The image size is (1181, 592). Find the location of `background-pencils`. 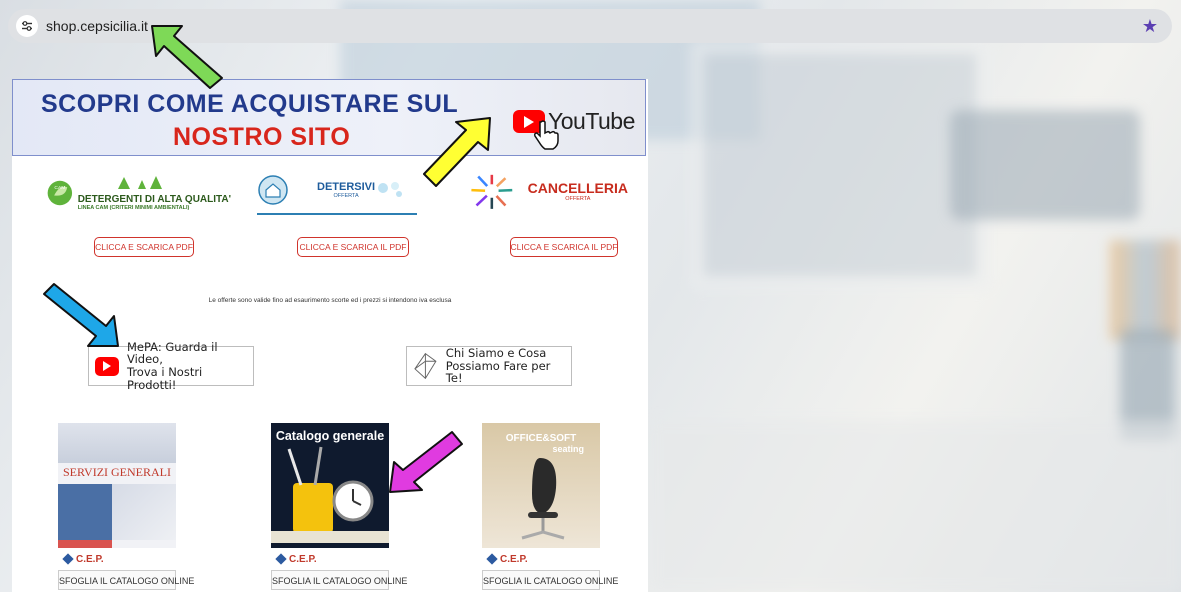

background-pencils is located at coordinates (1145, 290).